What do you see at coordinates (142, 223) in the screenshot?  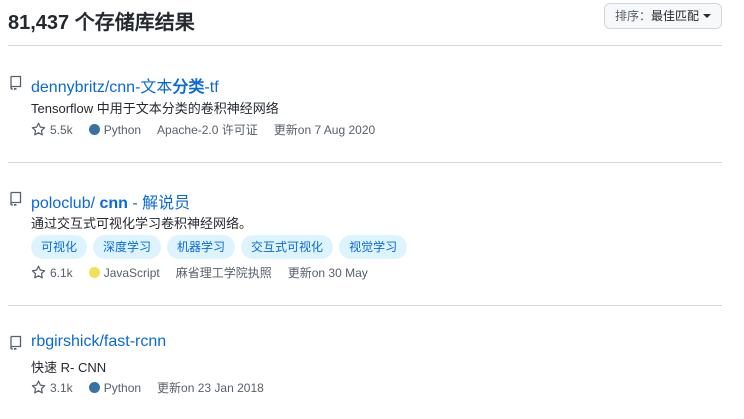 I see `repo-description: 通过交互式可视化学习卷积神经网络。` at bounding box center [142, 223].